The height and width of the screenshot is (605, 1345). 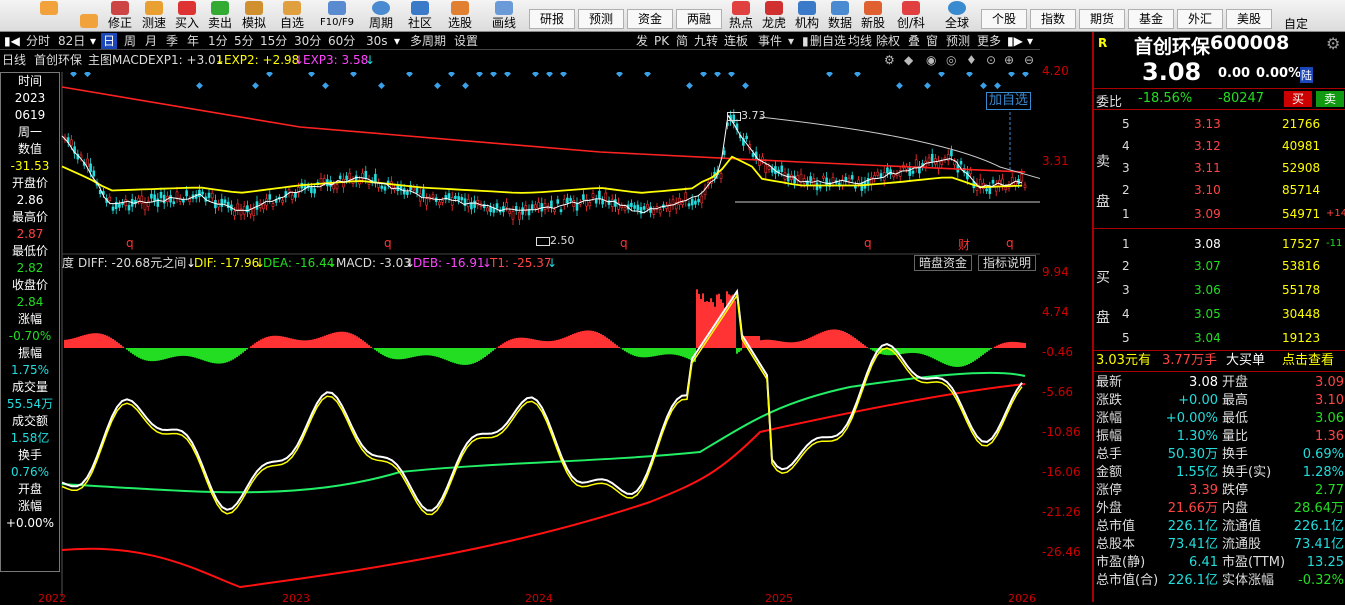 I want to click on toolbar-index: 指数, so click(x=1053, y=19).